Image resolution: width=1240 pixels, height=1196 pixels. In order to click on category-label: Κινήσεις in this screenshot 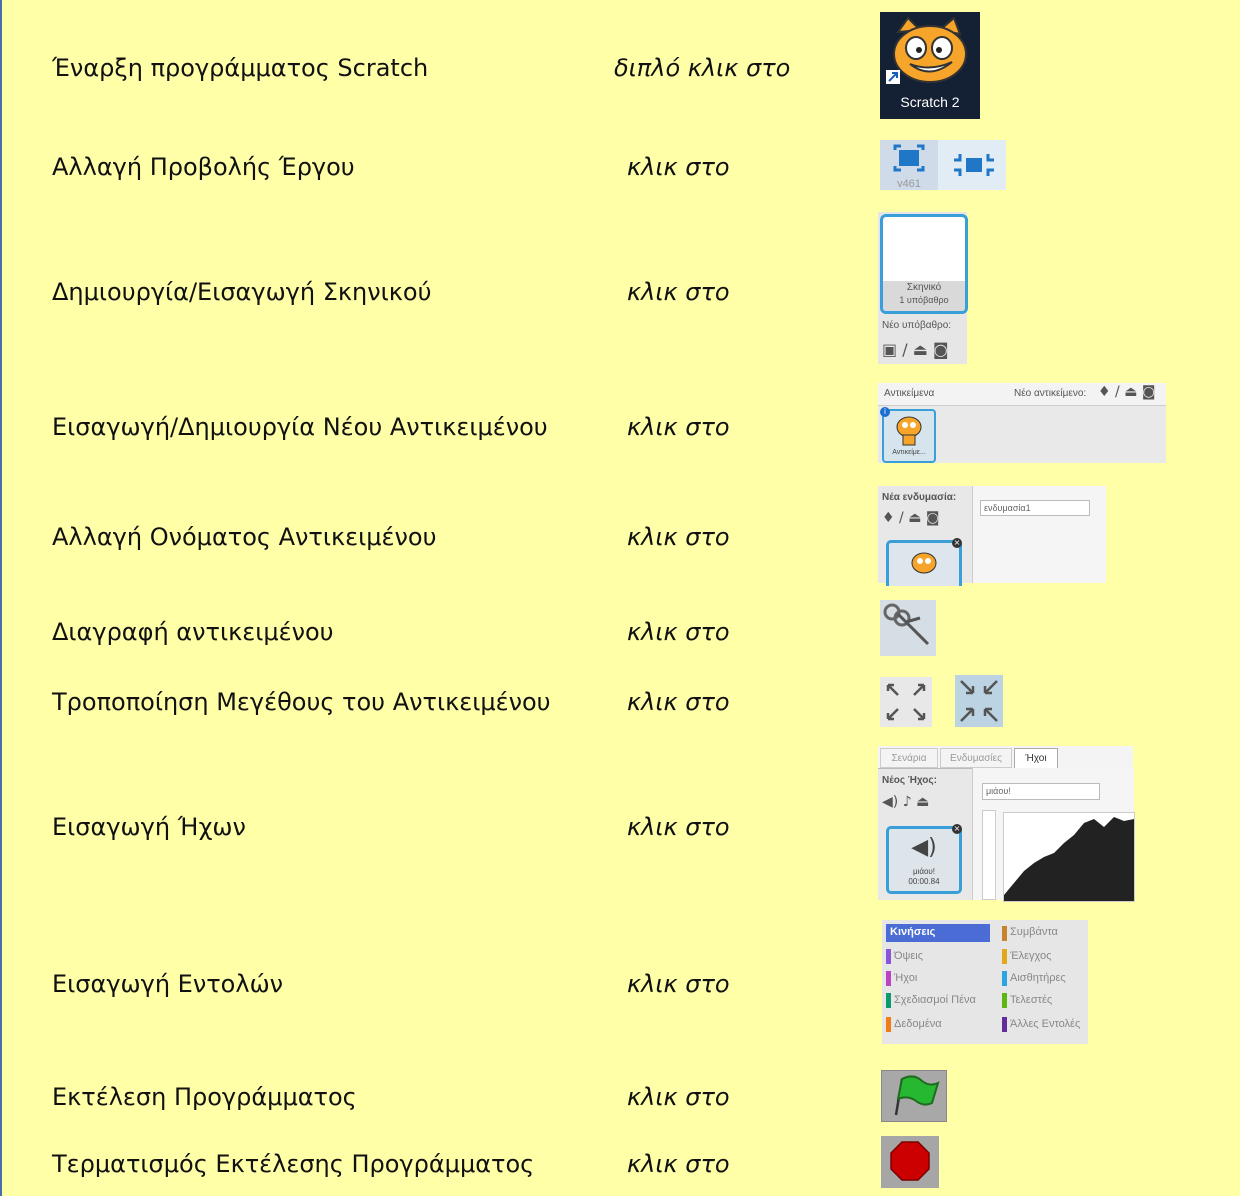, I will do `click(913, 932)`.